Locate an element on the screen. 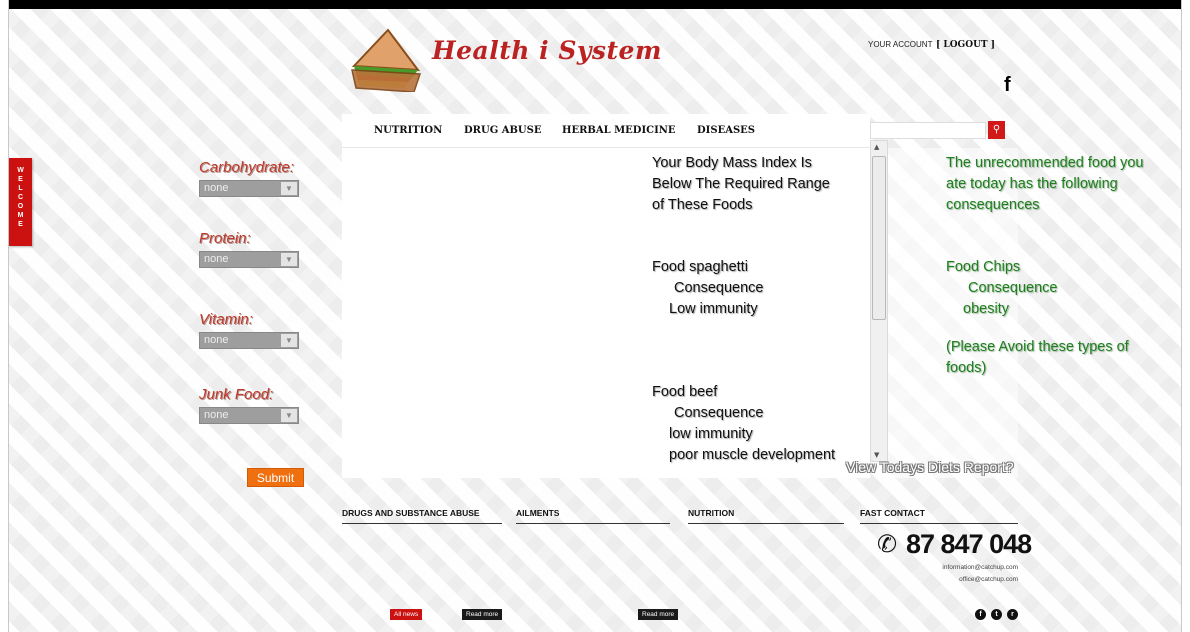  unrecommended-food-entry: Food Chips Consequence obesity is located at coordinates (1002, 288).